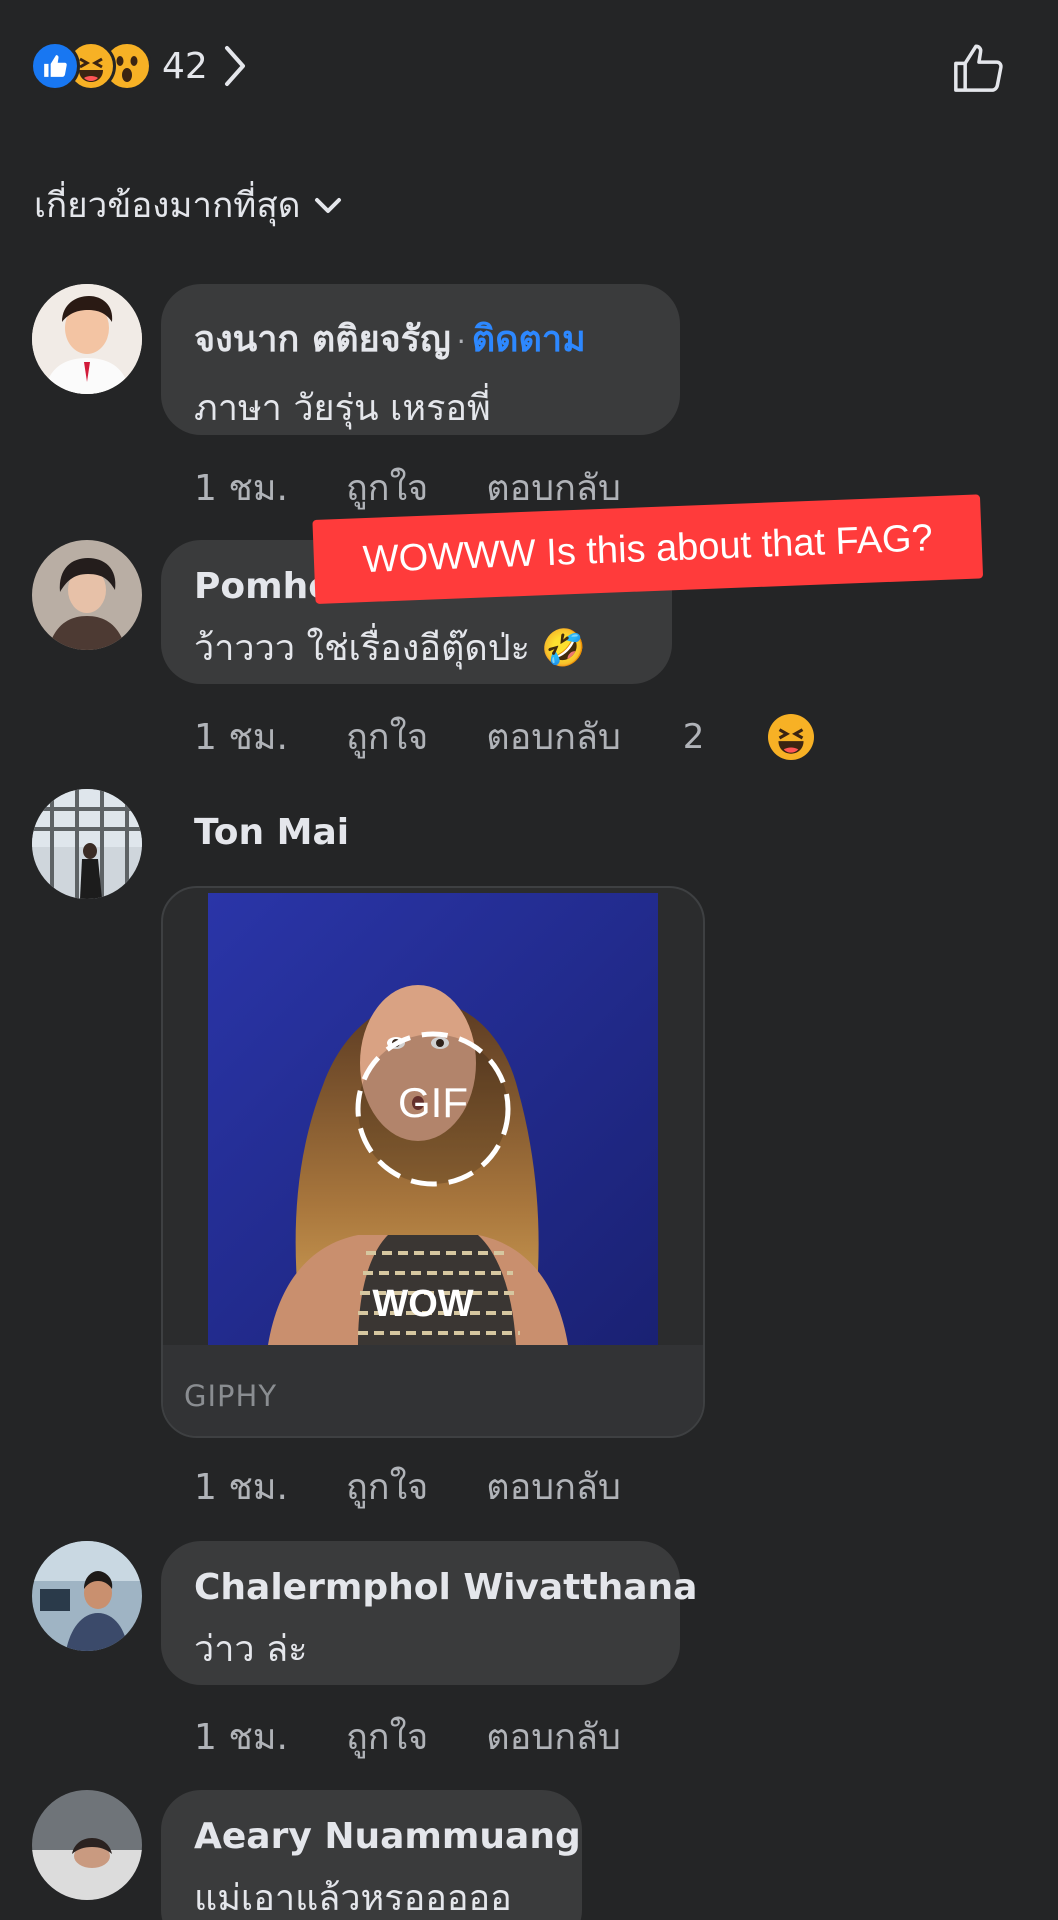 This screenshot has height=1920, width=1058. I want to click on comment-text: ภาษา วัยรุ่น เหรอพี่, so click(342, 408).